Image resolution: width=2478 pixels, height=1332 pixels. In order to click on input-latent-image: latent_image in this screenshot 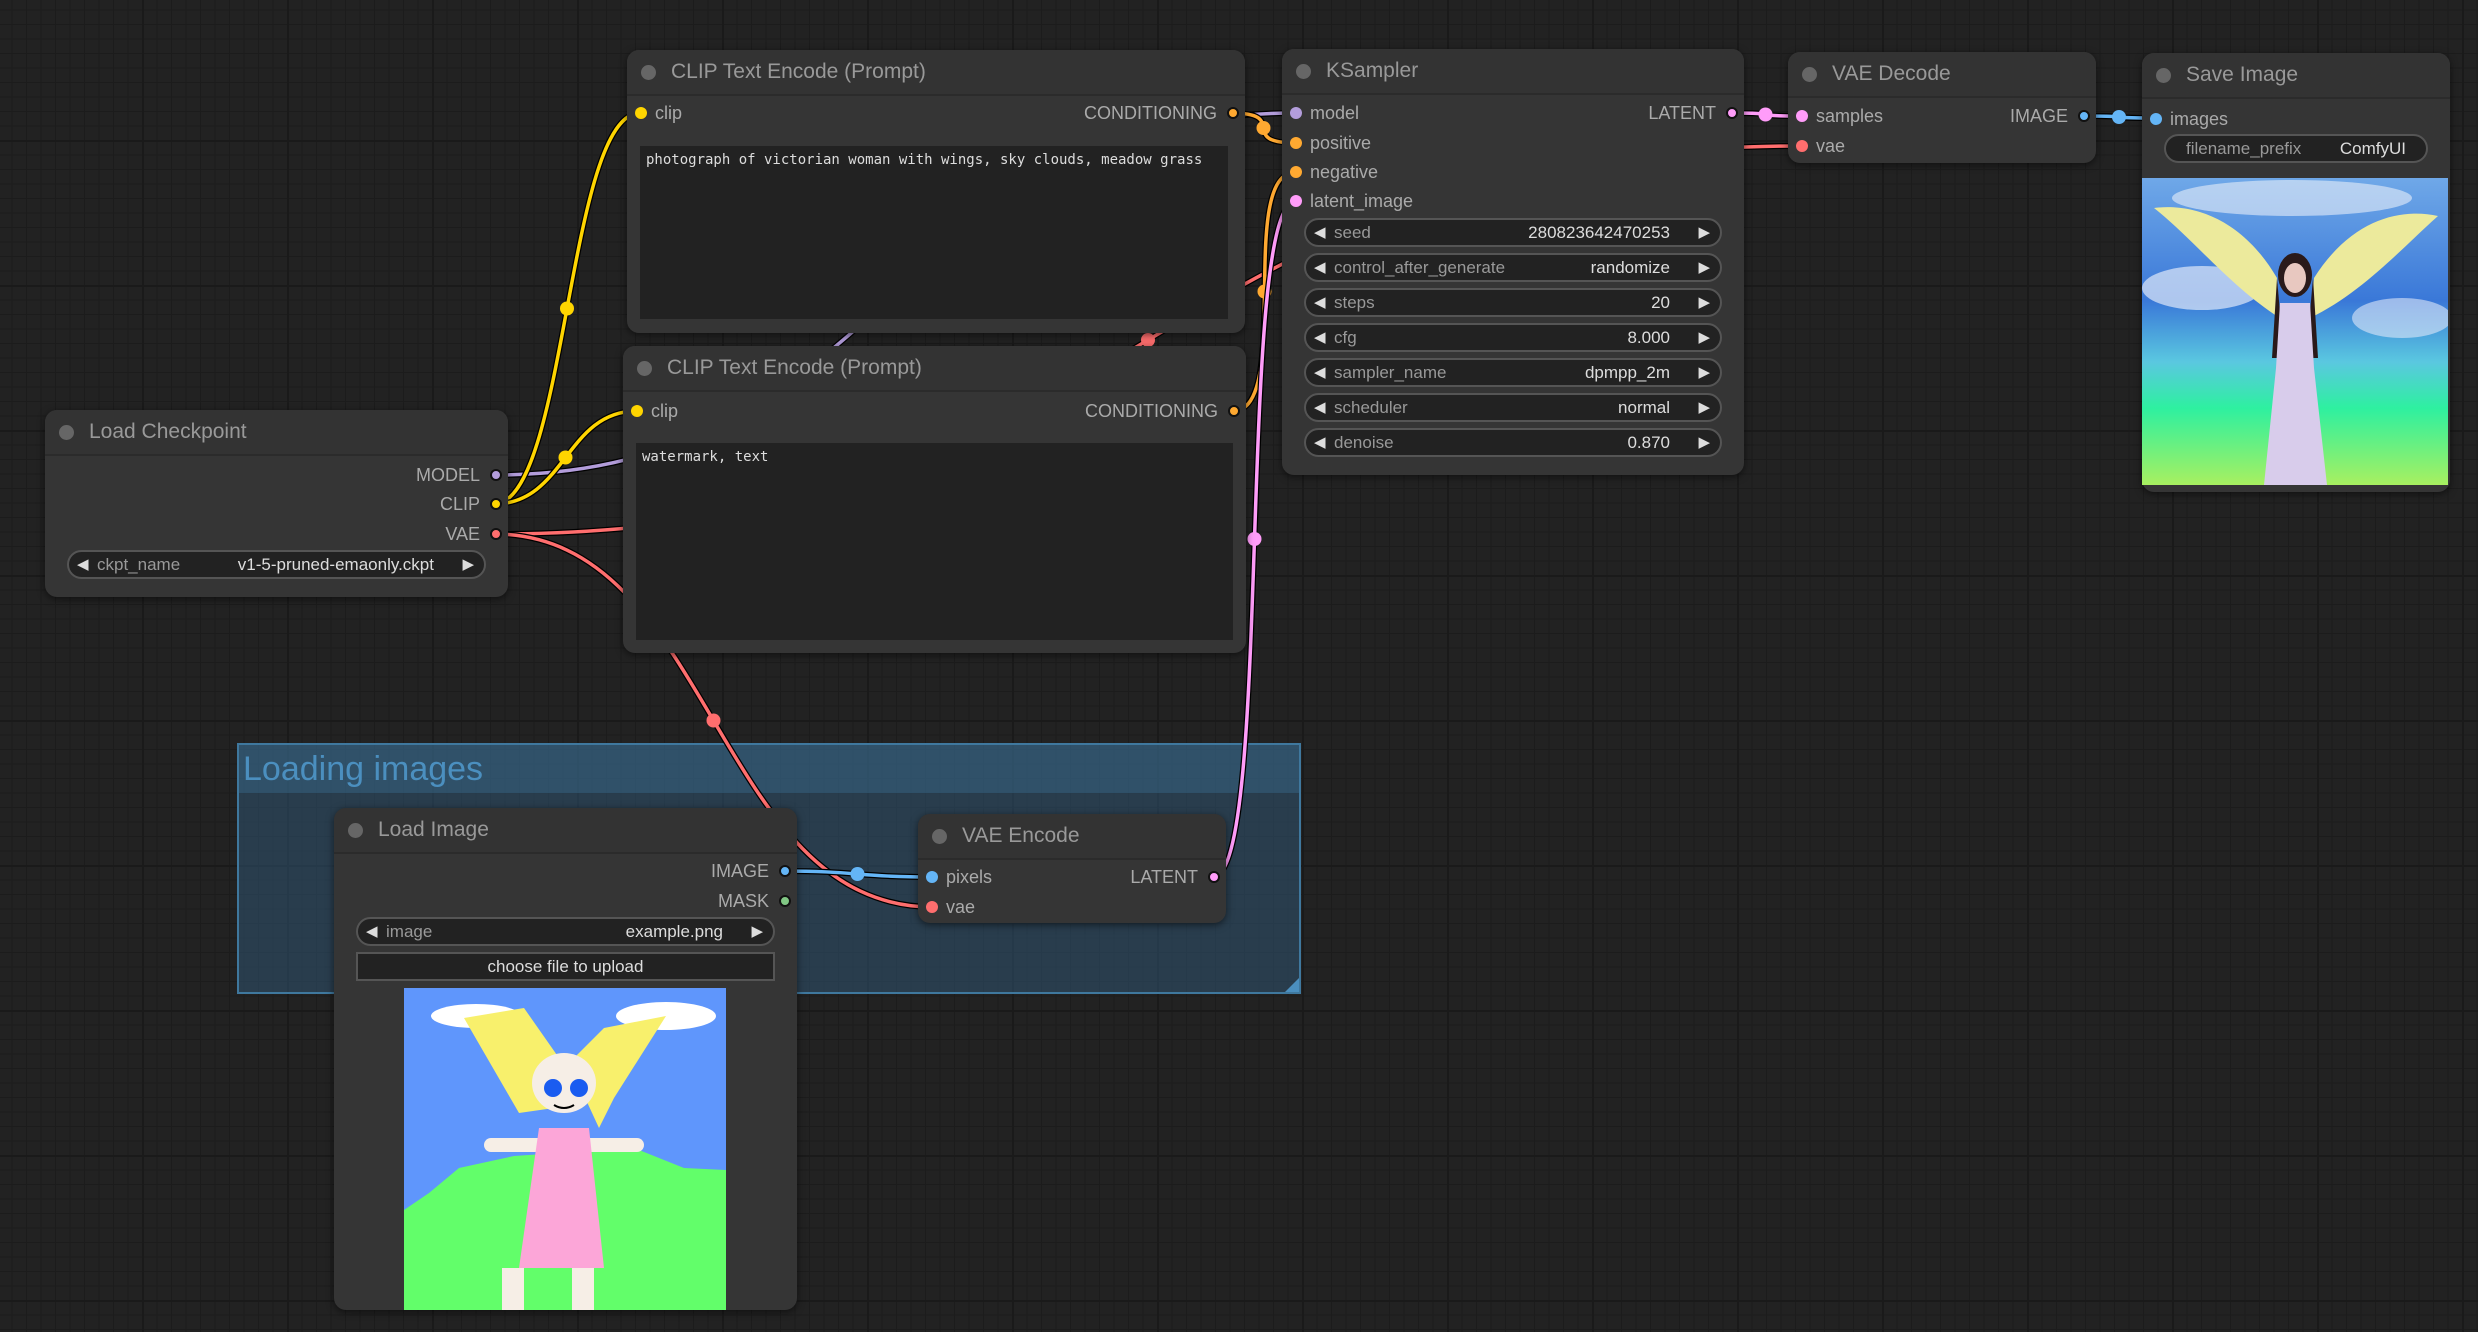, I will do `click(1347, 201)`.